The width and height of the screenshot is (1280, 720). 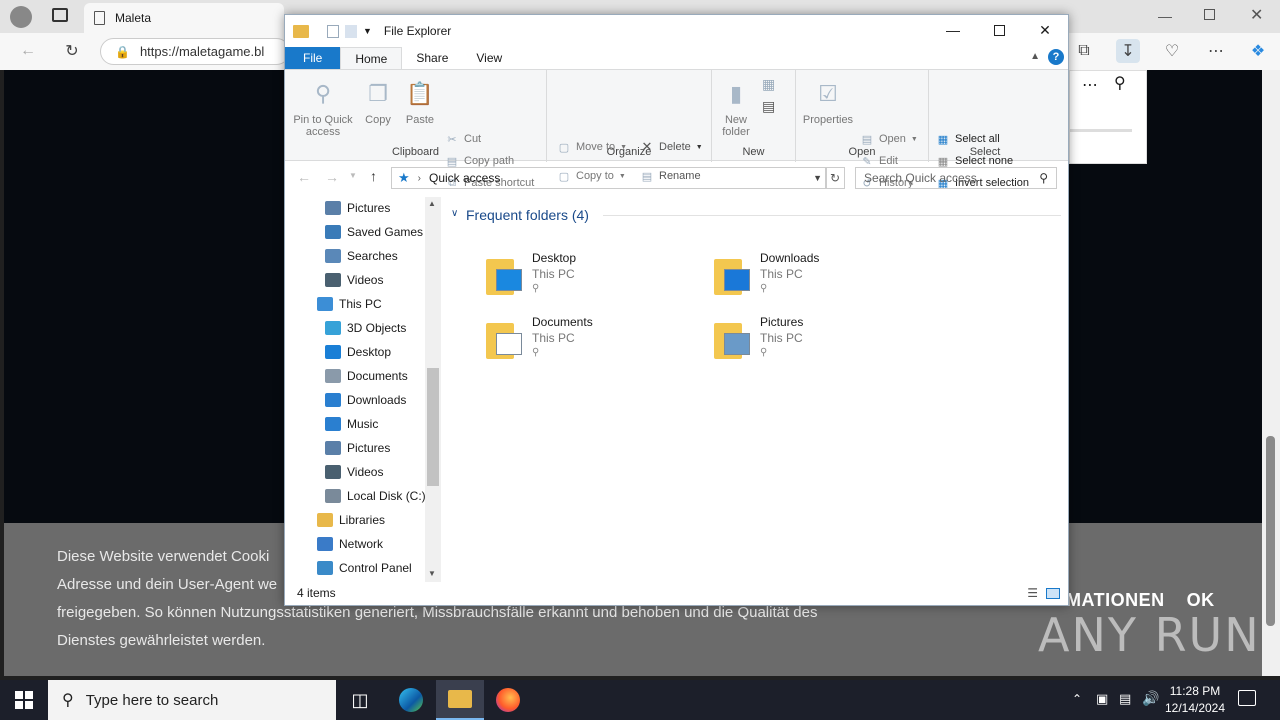 What do you see at coordinates (676, 58) in the screenshot?
I see `ribbon-tabs: File Home Share View ▲ ?` at bounding box center [676, 58].